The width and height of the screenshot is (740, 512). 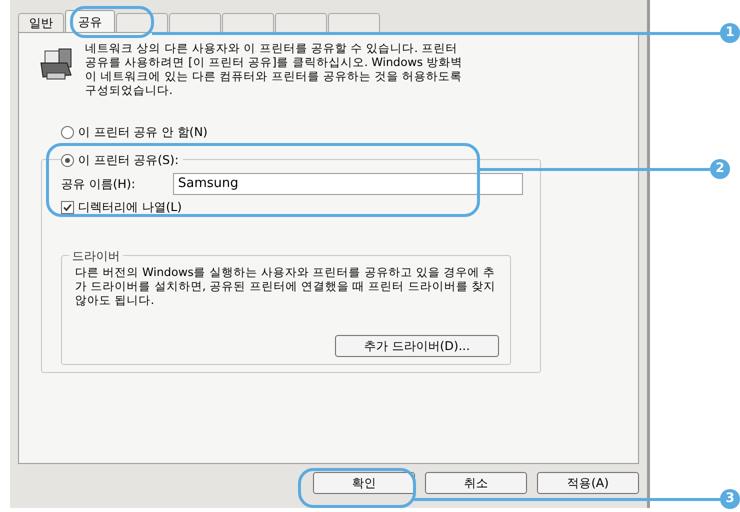 I want to click on callout-number: 3, so click(x=730, y=499).